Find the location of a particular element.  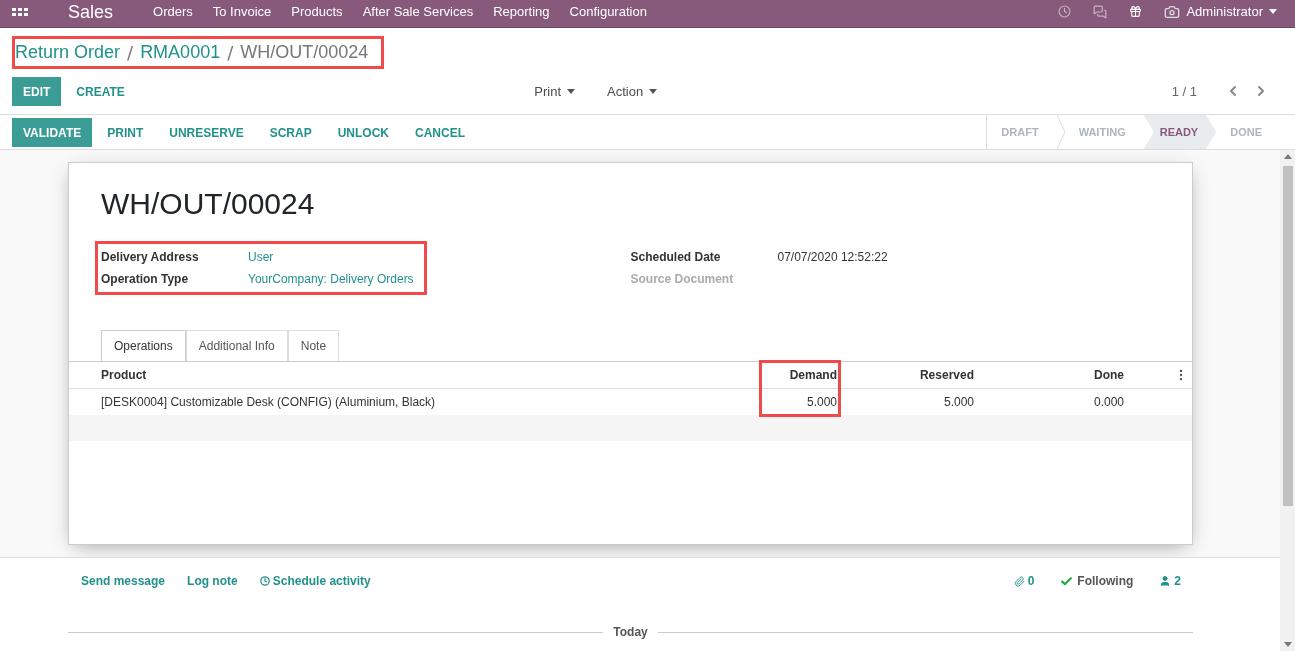

app-title: Sales is located at coordinates (91, 11).